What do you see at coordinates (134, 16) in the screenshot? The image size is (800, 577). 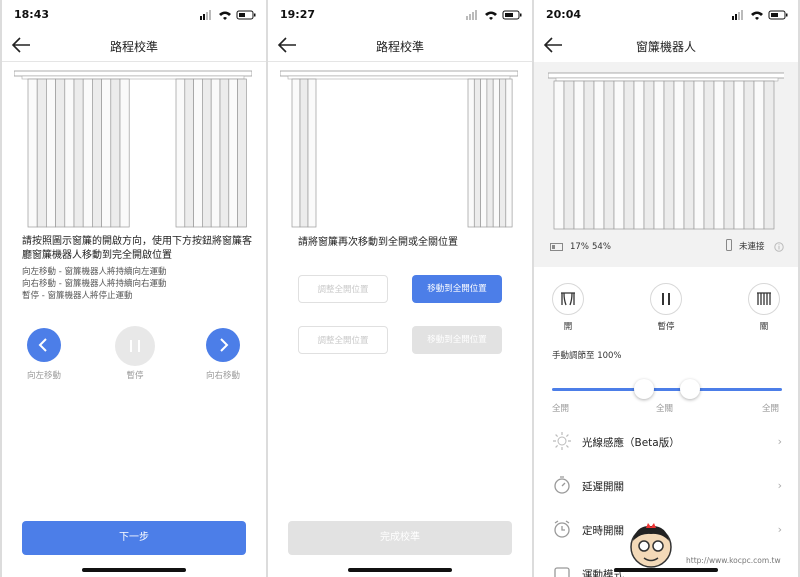 I see `status-bar: 18:43` at bounding box center [134, 16].